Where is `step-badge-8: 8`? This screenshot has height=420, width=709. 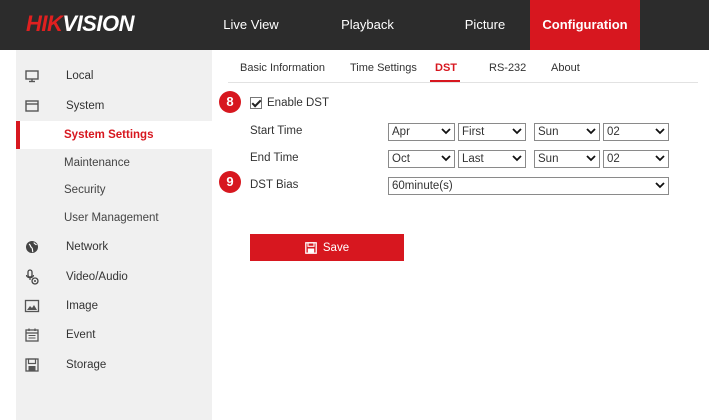
step-badge-8: 8 is located at coordinates (230, 102).